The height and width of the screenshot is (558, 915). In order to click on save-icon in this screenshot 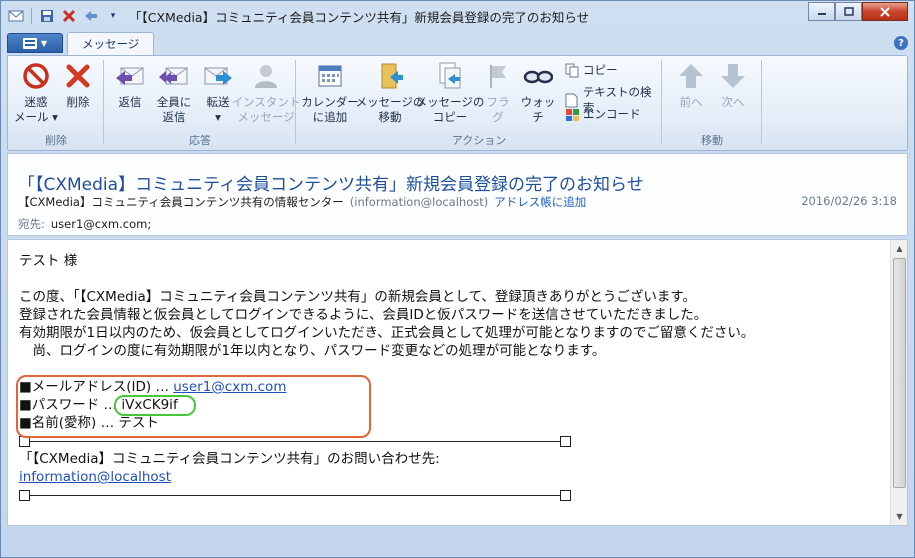, I will do `click(47, 16)`.